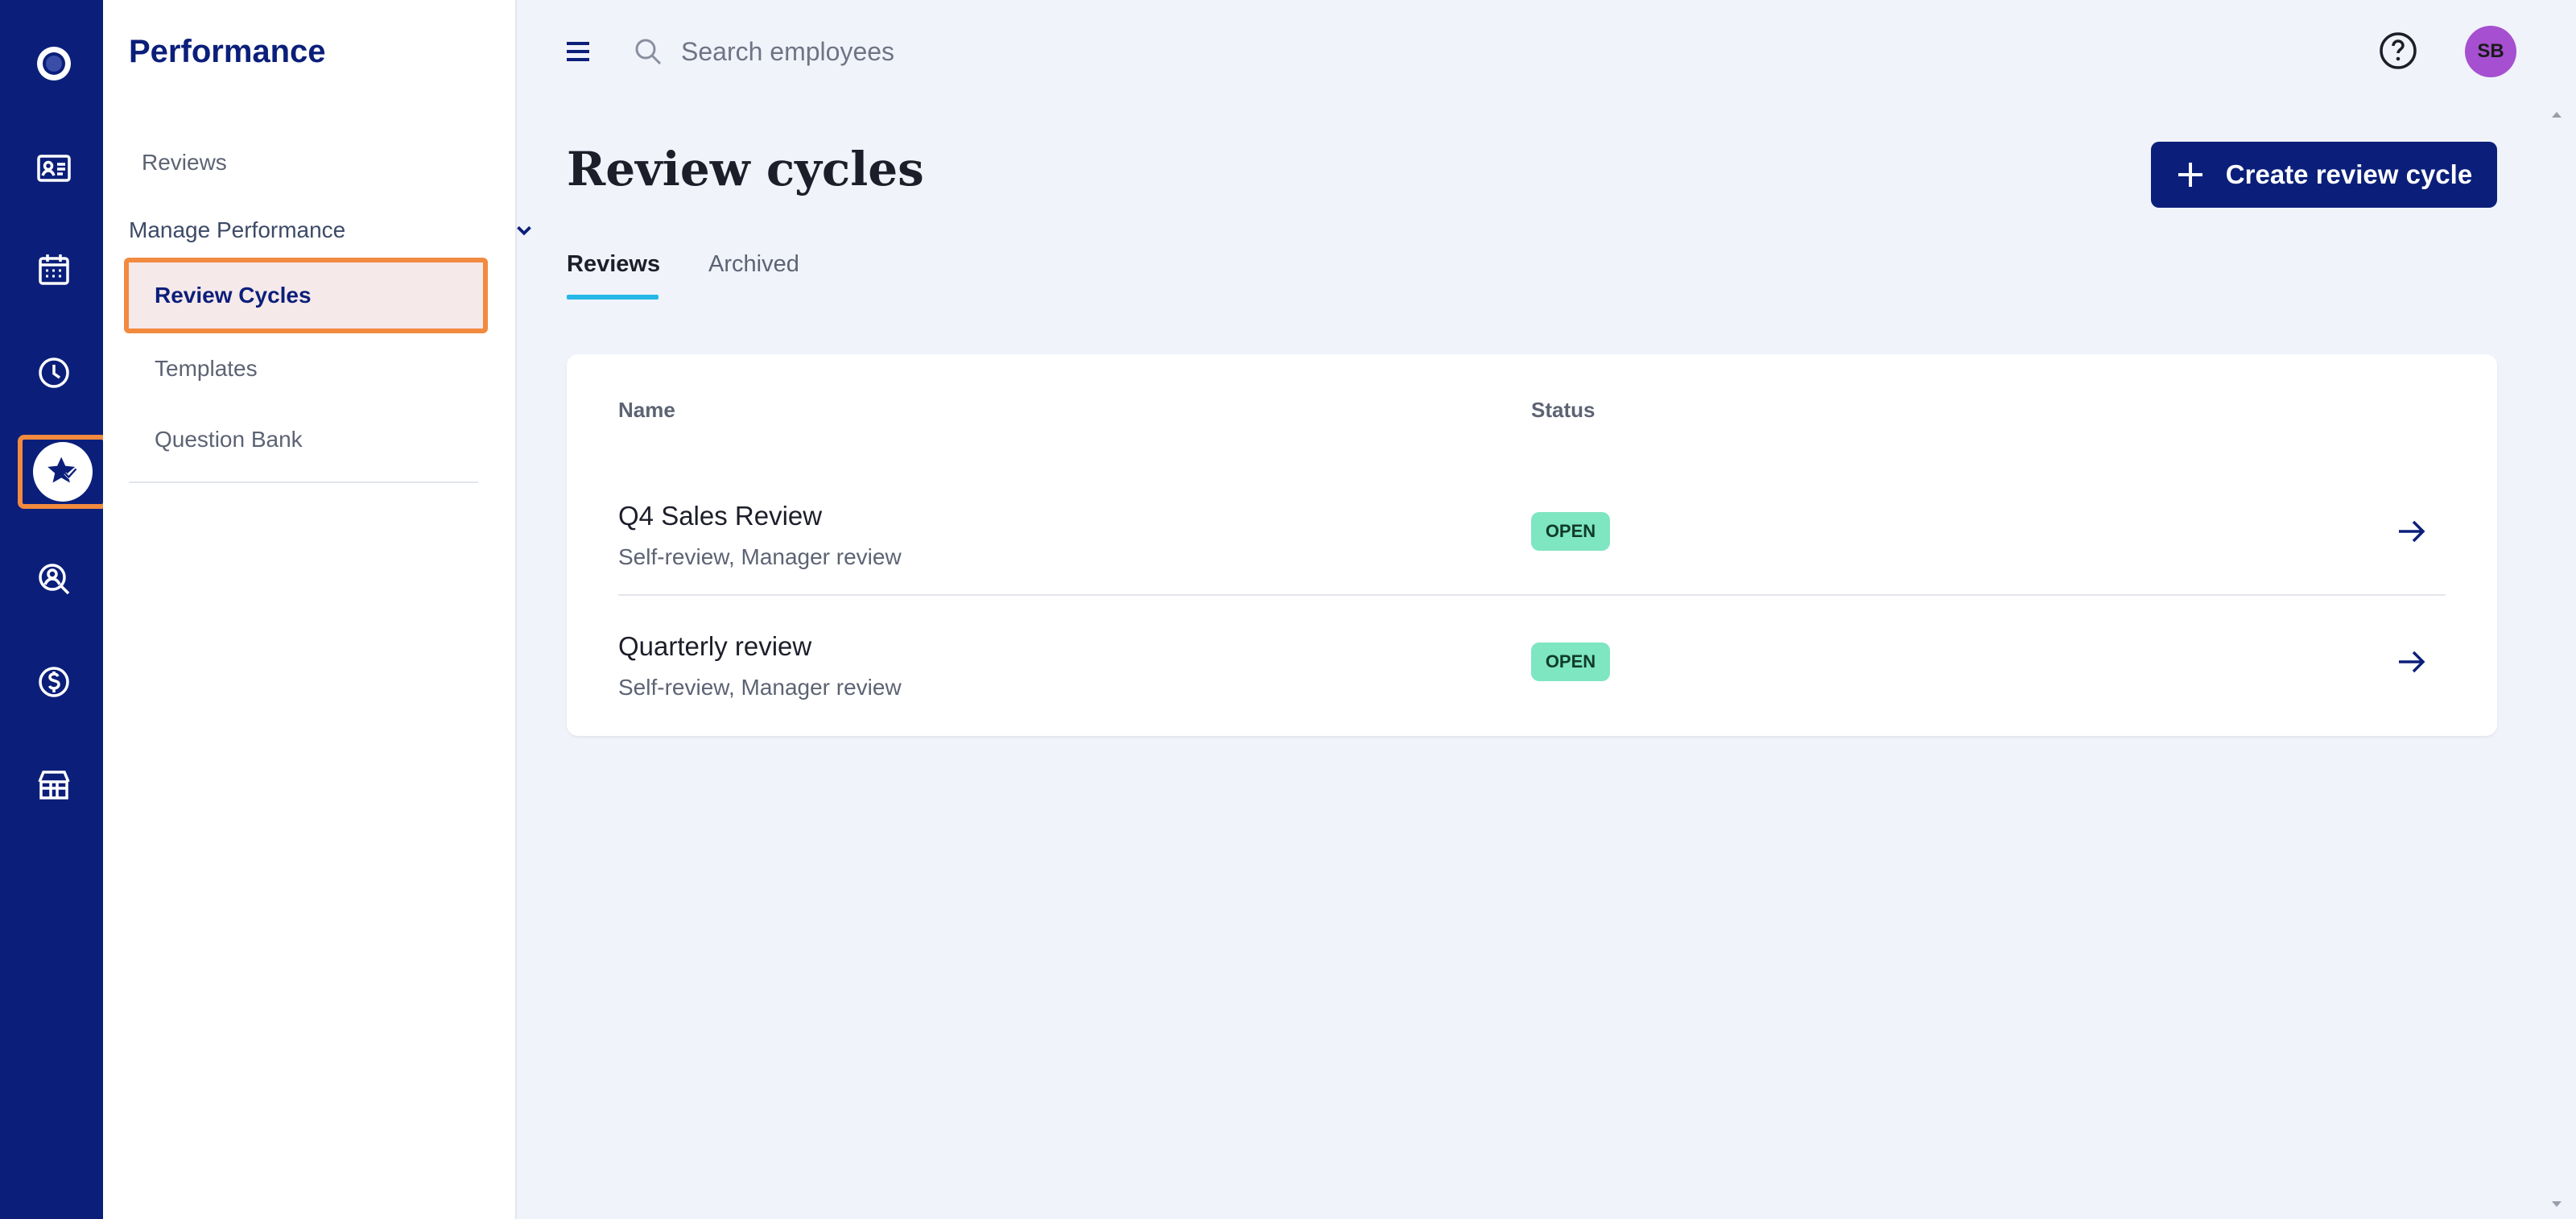  What do you see at coordinates (745, 169) in the screenshot?
I see `page-title: Review cycles` at bounding box center [745, 169].